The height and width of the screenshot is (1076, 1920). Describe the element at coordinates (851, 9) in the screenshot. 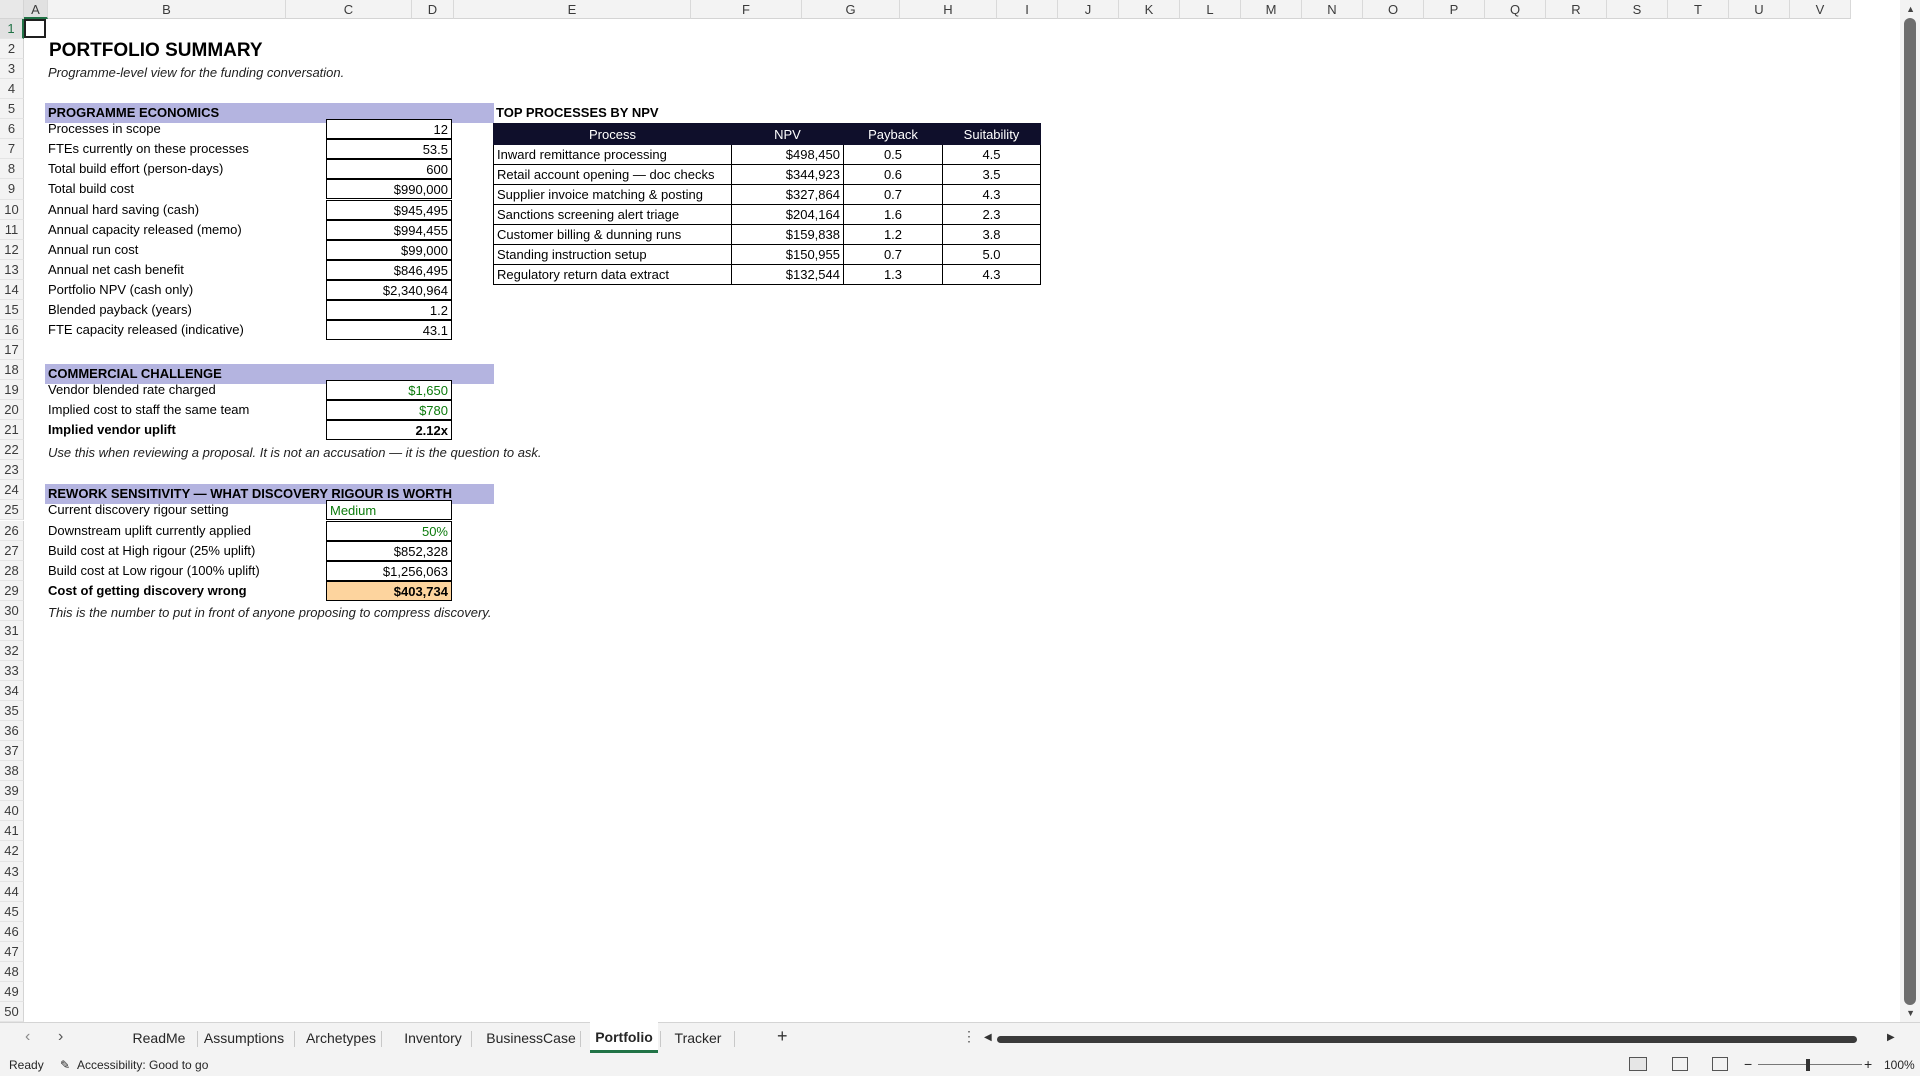

I see `column-header: G` at that location.